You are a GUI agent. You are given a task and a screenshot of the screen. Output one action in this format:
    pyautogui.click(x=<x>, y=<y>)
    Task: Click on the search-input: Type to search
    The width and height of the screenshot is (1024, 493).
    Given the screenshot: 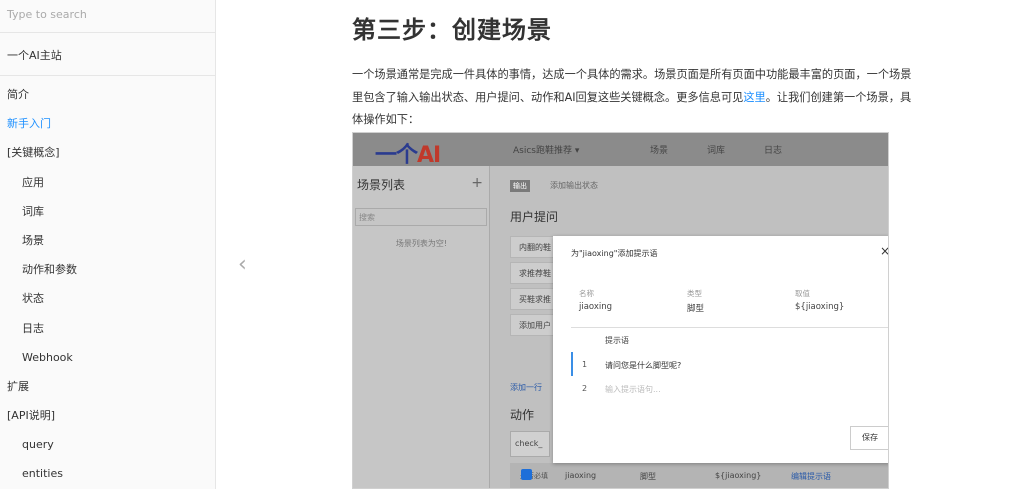 What is the action you would take?
    pyautogui.click(x=107, y=16)
    